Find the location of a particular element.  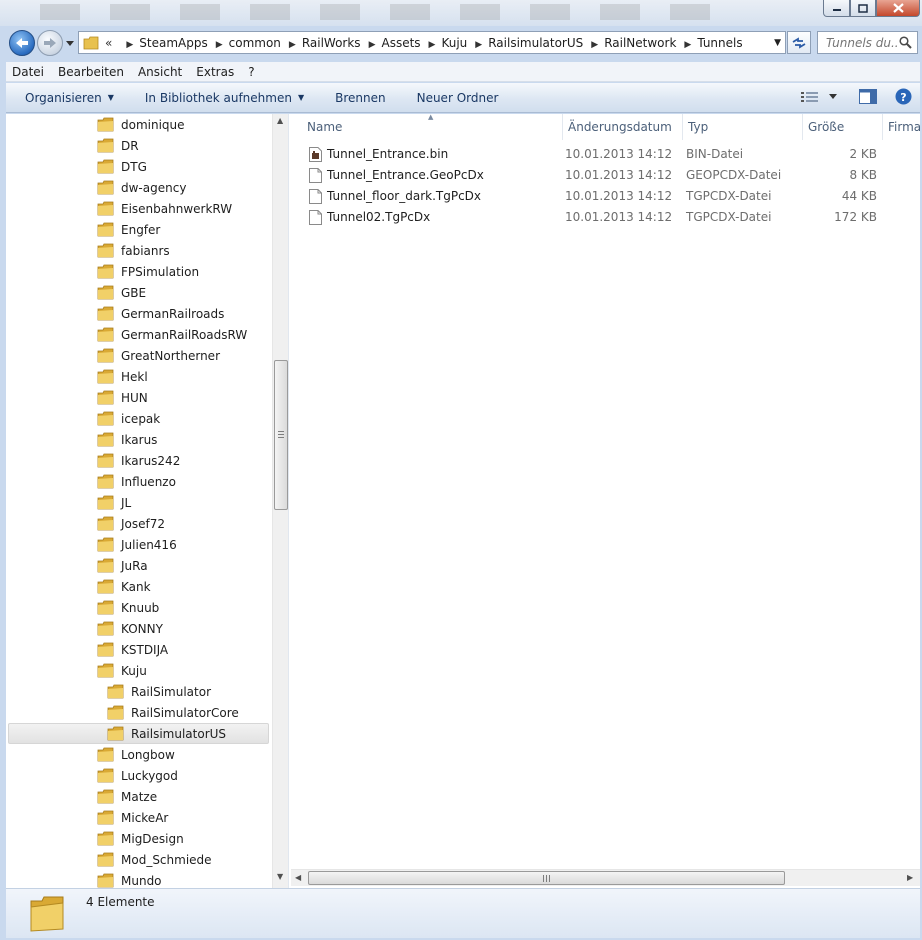

file-list-scrollbar: ◀ ▶ is located at coordinates (605, 877).